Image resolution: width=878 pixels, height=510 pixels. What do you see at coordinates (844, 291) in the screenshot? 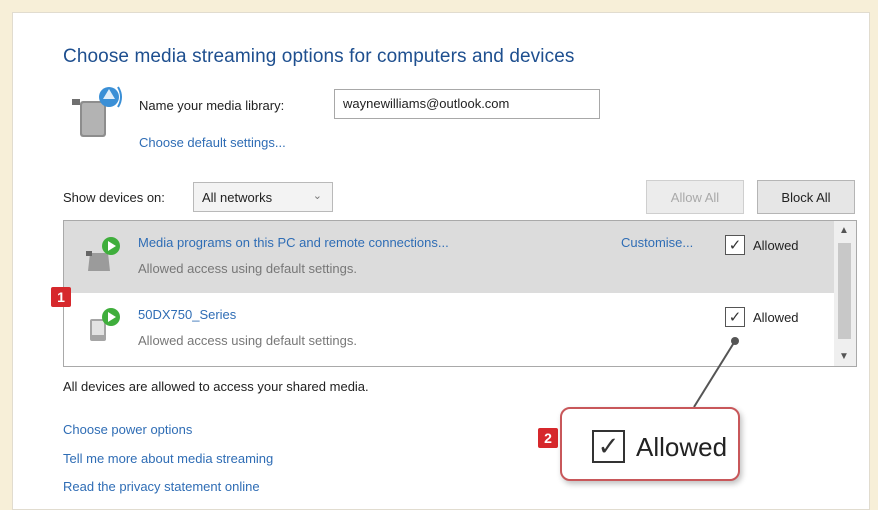
I see `scrollbar-thumb` at bounding box center [844, 291].